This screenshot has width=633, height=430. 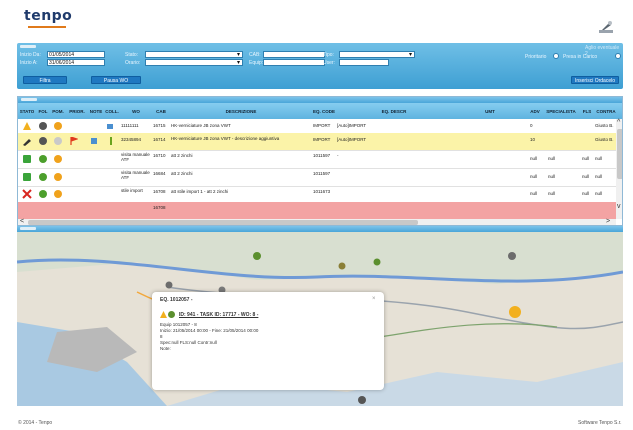 I want to click on scroll-up-icon: ^, so click(x=619, y=123).